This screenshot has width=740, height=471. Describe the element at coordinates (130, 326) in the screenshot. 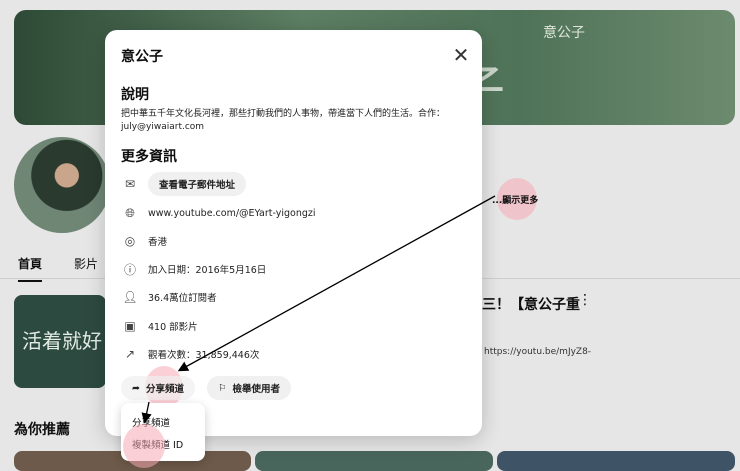

I see `video-icon: ▣` at that location.